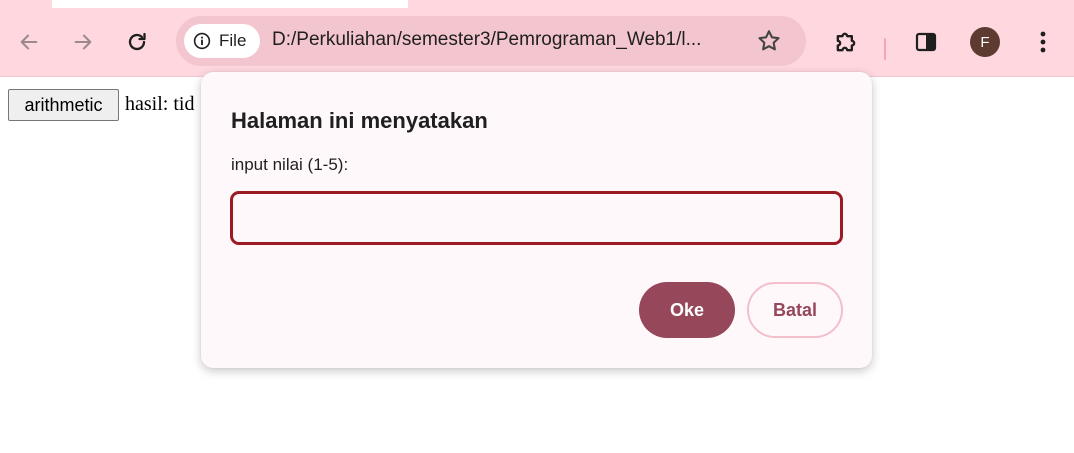  I want to click on forward-button, so click(83, 42).